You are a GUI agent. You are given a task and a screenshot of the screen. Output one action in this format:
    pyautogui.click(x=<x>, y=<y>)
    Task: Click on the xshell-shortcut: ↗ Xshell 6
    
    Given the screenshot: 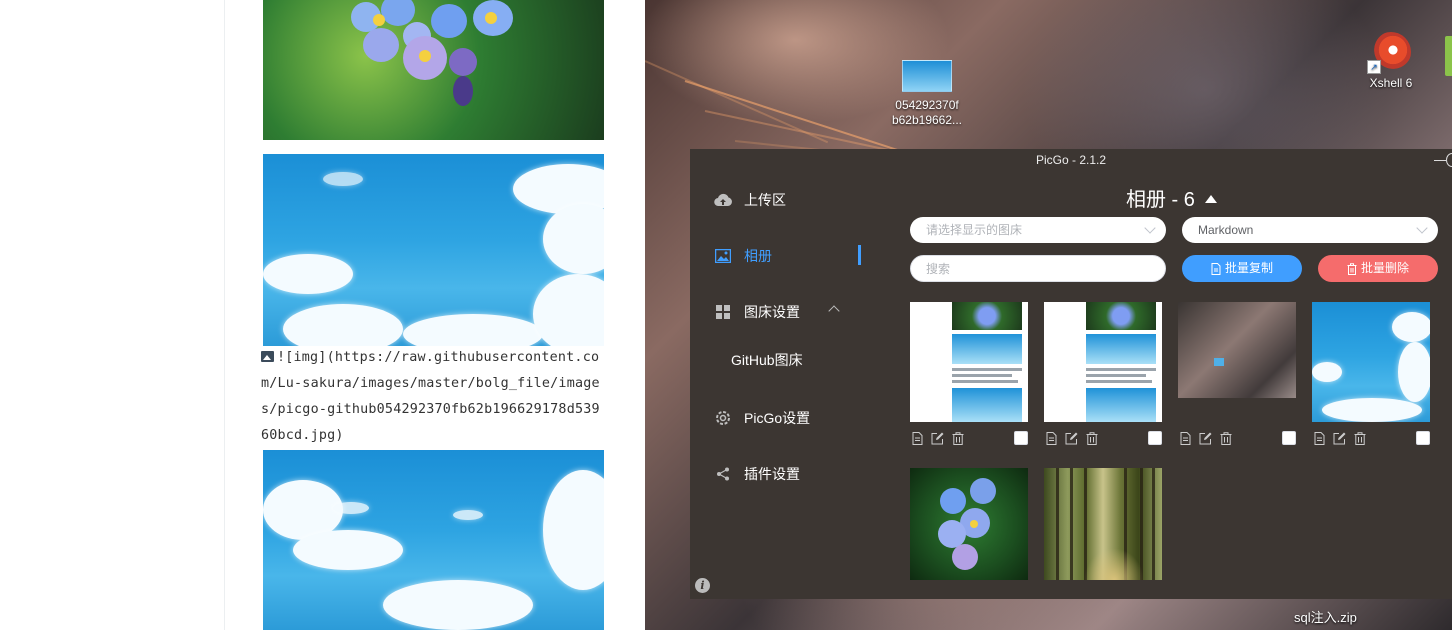 What is the action you would take?
    pyautogui.click(x=1391, y=61)
    